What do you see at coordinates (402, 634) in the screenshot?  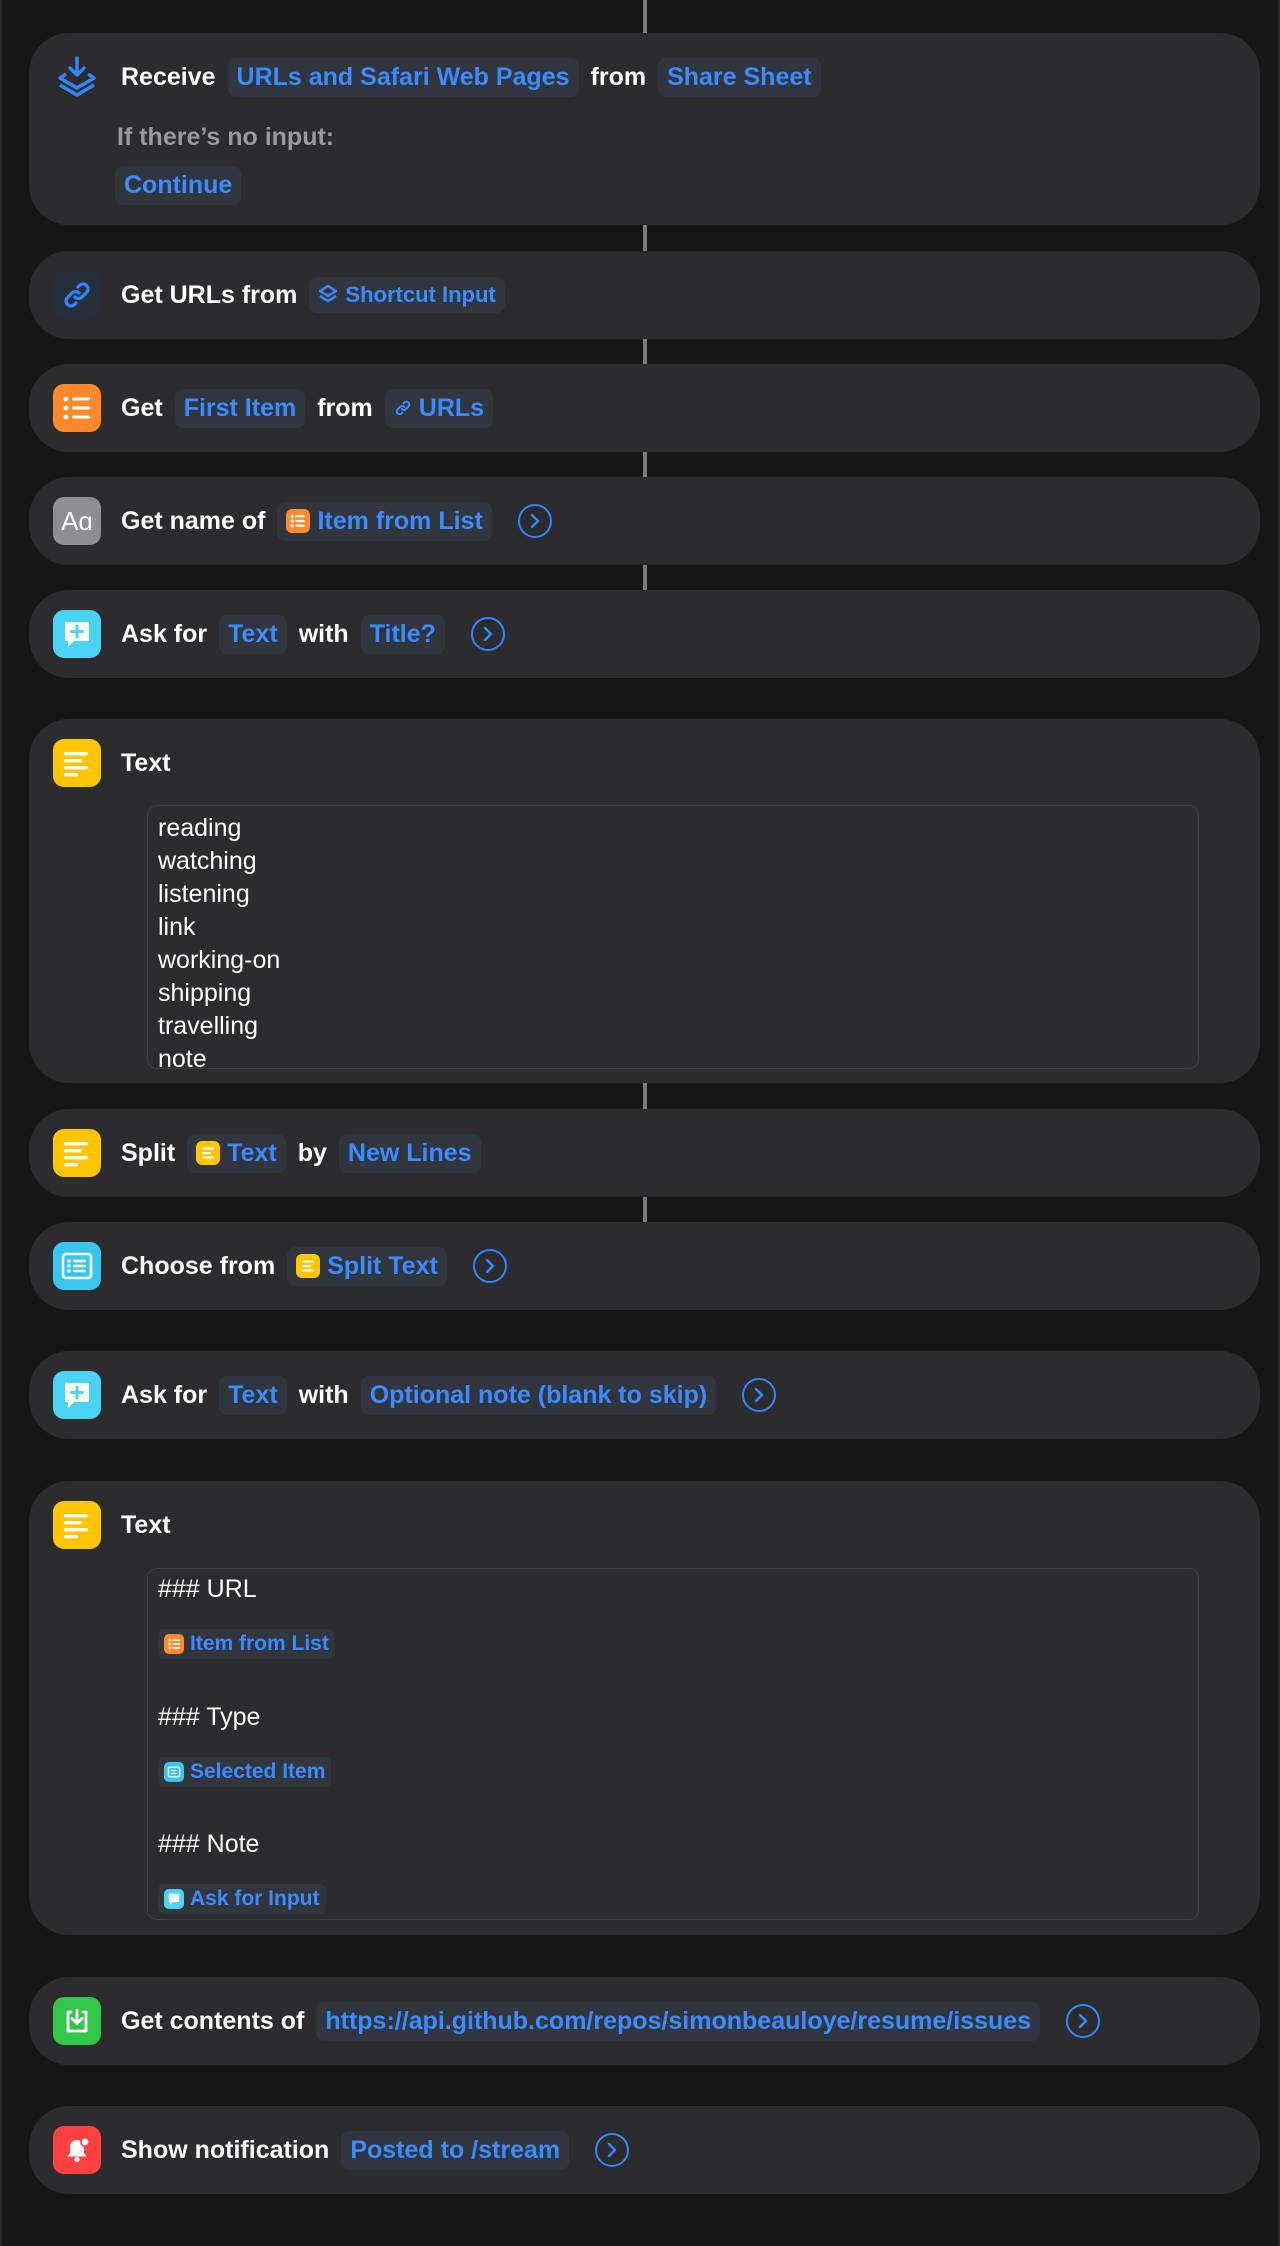 I see `prompt-token: Title?` at bounding box center [402, 634].